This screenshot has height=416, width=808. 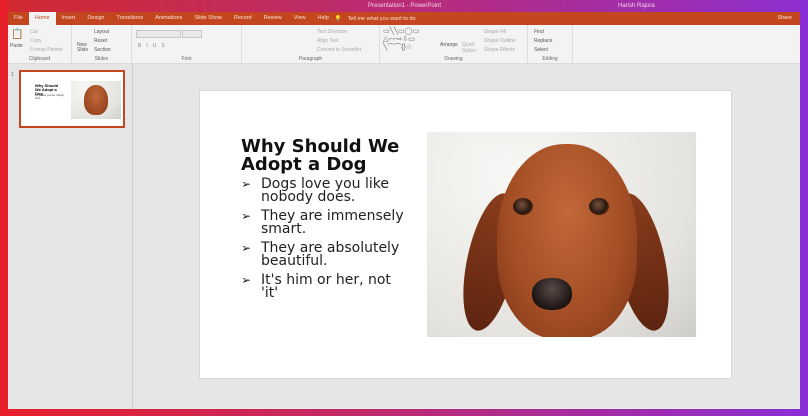 What do you see at coordinates (550, 59) in the screenshot?
I see `editing-label: Editing` at bounding box center [550, 59].